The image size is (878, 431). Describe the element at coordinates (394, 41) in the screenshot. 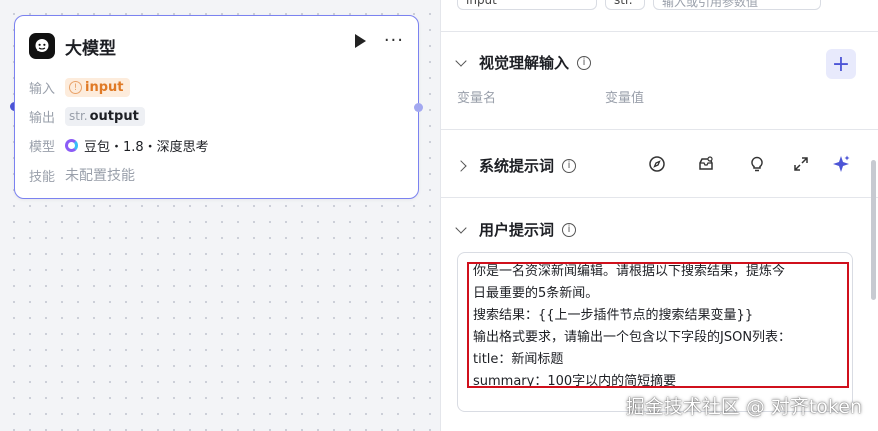

I see `more-options-icon: ···` at that location.